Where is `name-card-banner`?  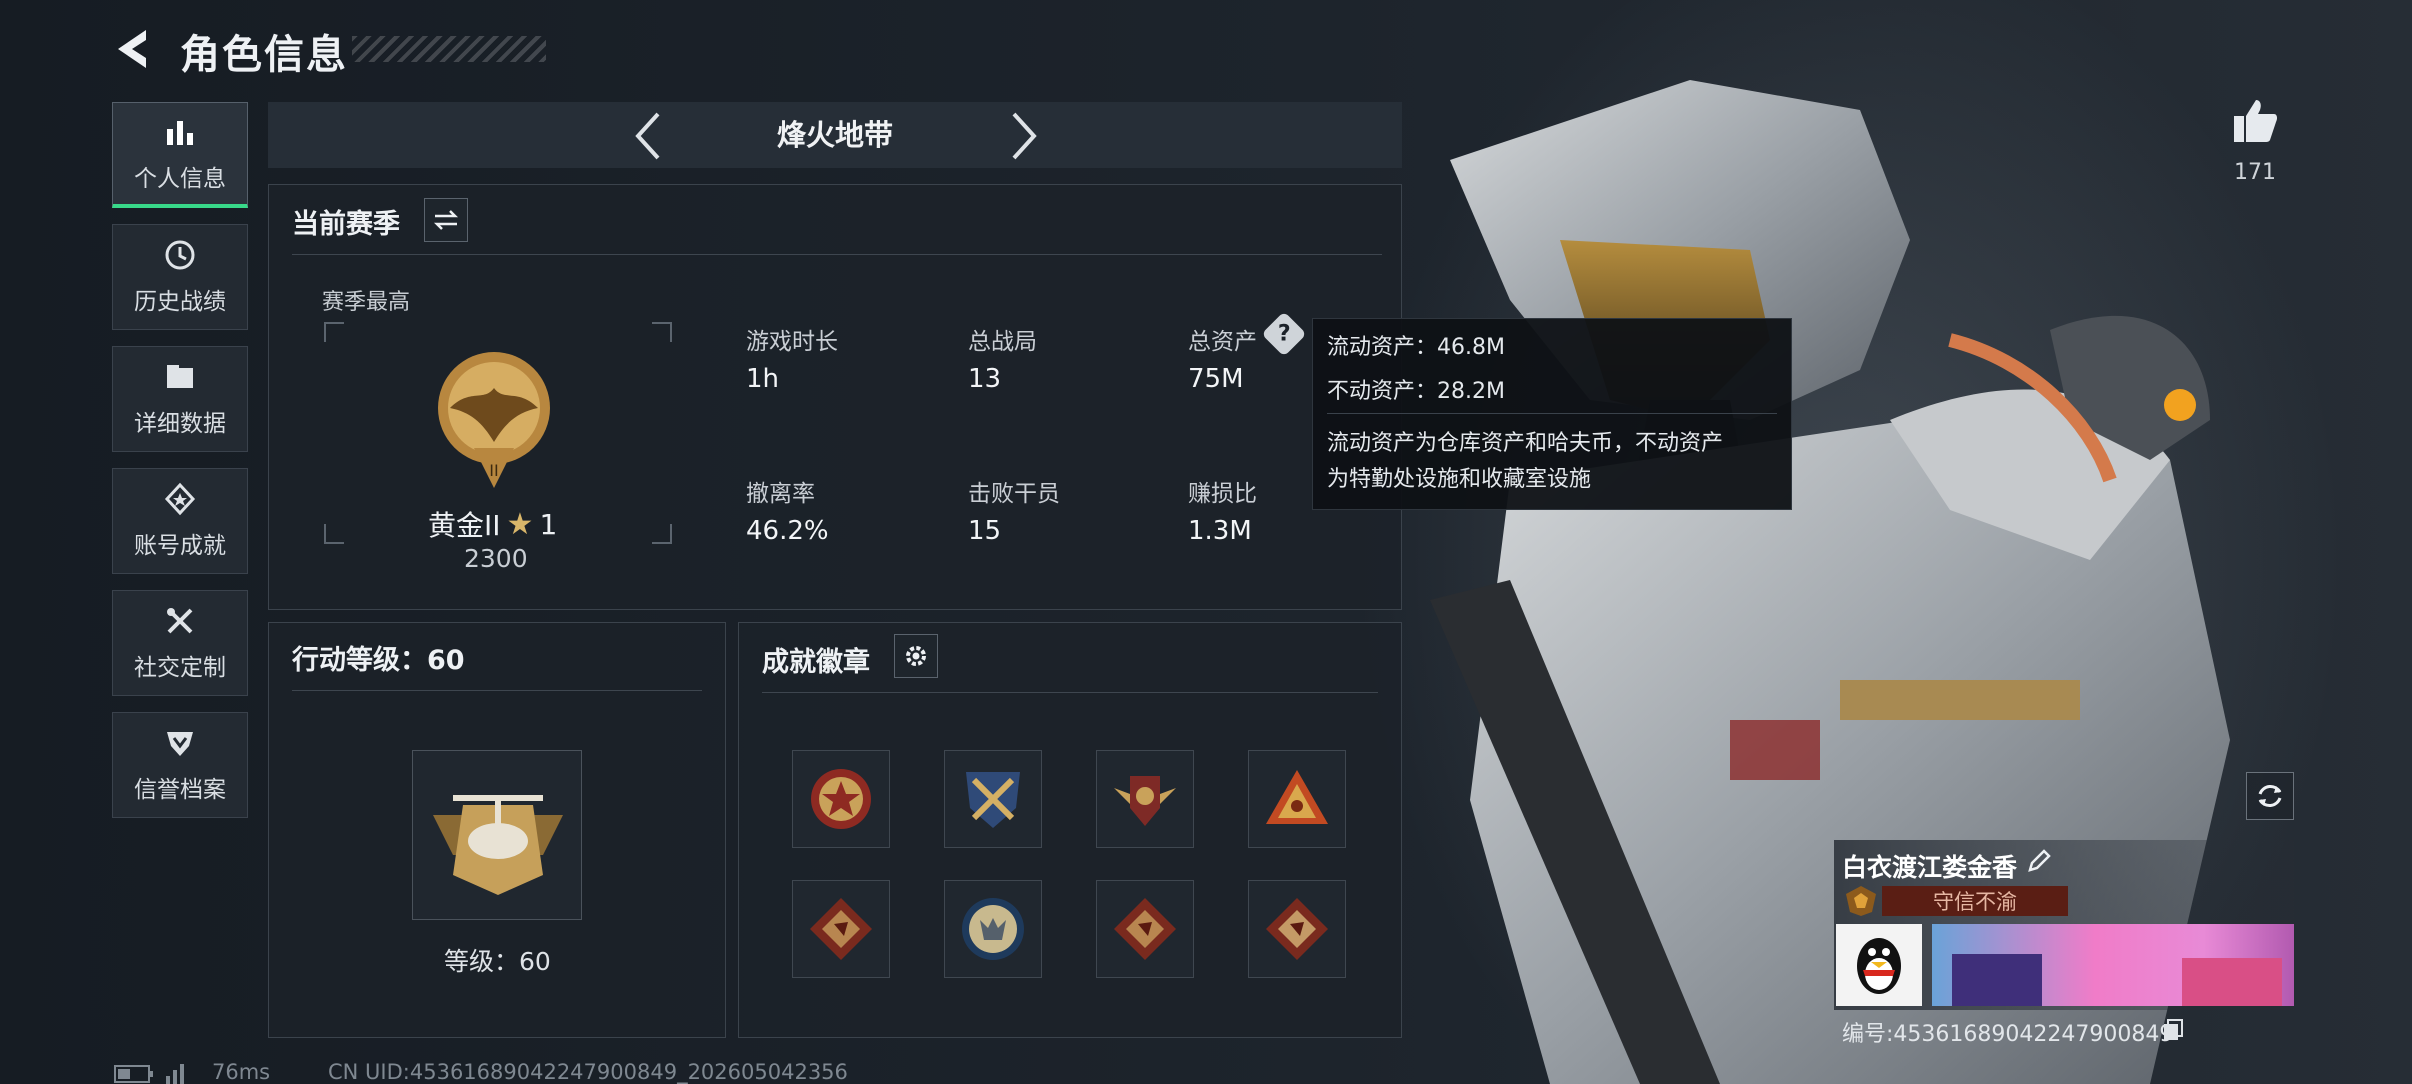 name-card-banner is located at coordinates (2113, 965).